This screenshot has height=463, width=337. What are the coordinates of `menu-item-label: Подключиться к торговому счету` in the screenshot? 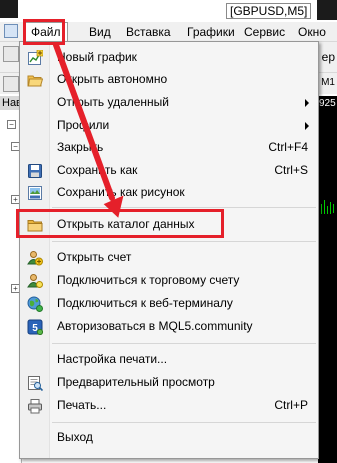 It's located at (148, 280).